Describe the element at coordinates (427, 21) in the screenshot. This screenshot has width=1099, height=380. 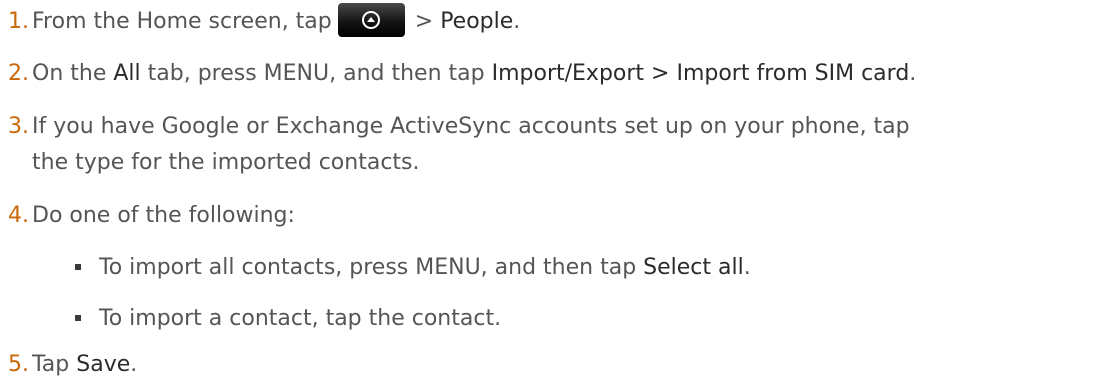
I see `step-text: >` at that location.